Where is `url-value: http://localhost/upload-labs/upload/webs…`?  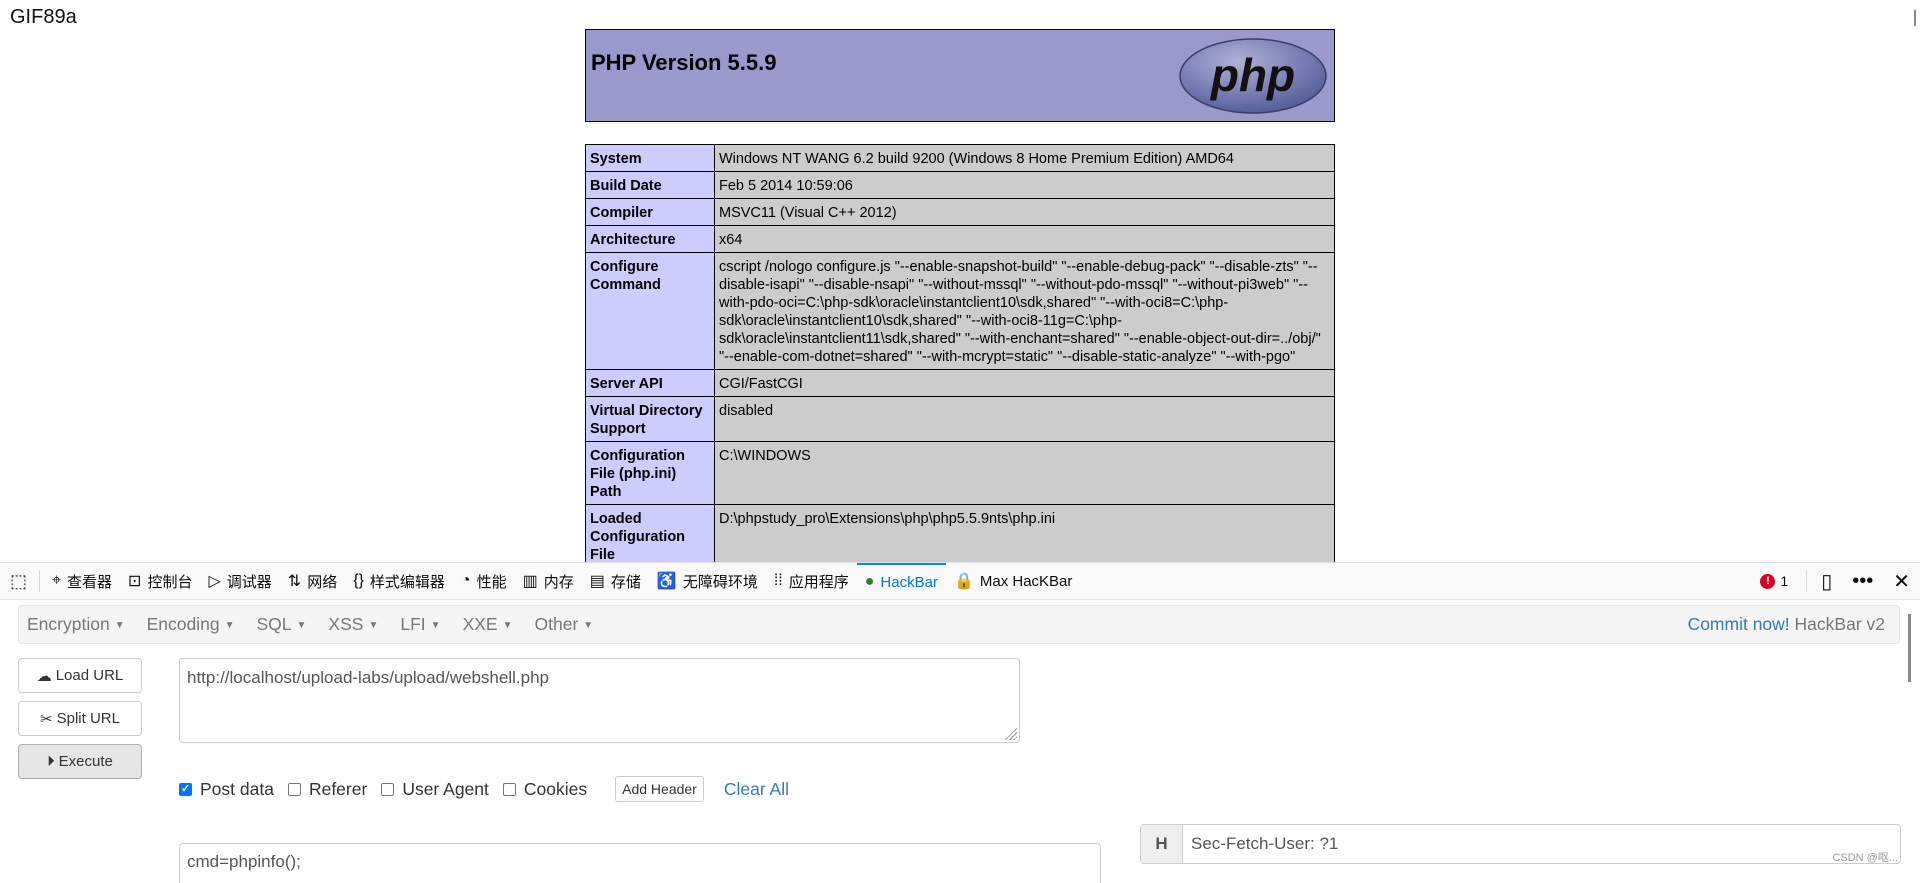
url-value: http://localhost/upload-labs/upload/webs… is located at coordinates (368, 677).